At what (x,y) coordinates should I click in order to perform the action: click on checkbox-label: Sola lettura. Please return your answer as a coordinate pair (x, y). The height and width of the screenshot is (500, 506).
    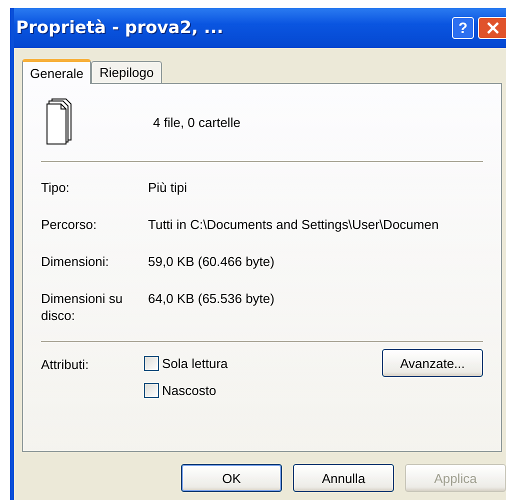
    Looking at the image, I should click on (195, 363).